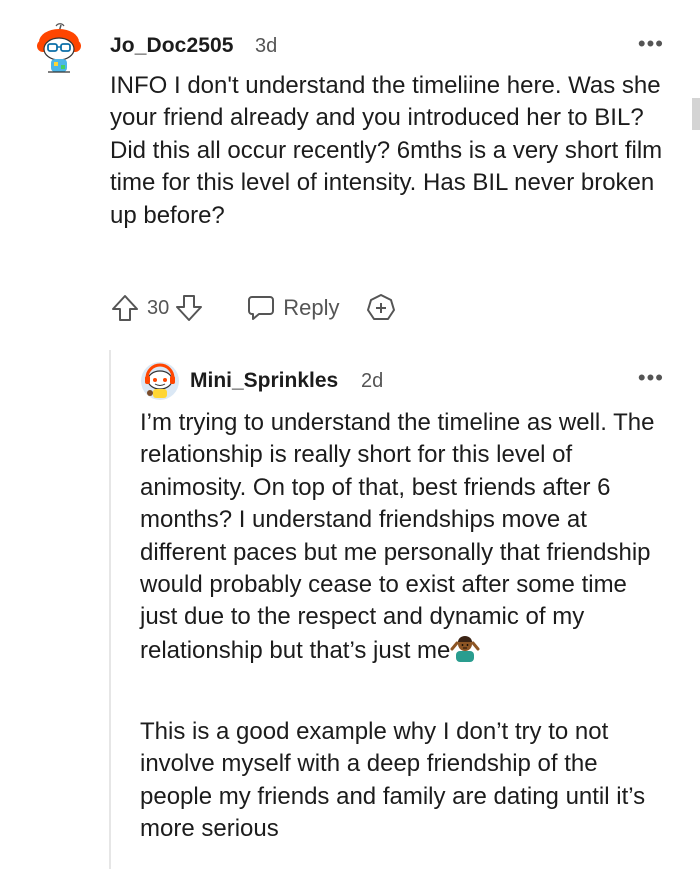  I want to click on user-avatar-icon, so click(59, 49).